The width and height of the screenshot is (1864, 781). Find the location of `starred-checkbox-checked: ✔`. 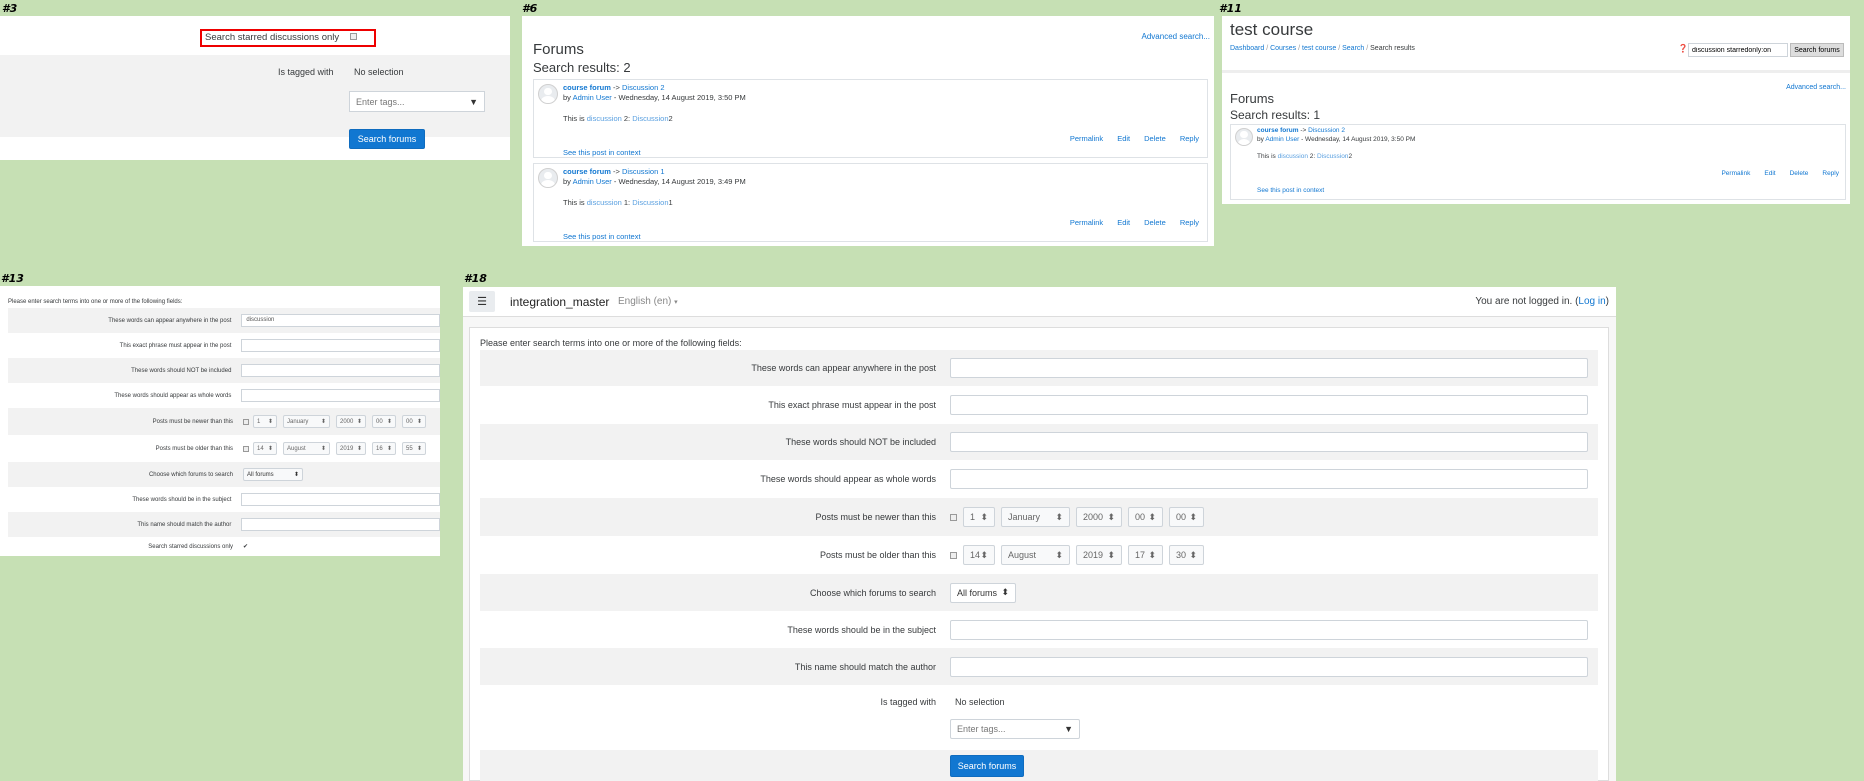

starred-checkbox-checked: ✔ is located at coordinates (245, 546).